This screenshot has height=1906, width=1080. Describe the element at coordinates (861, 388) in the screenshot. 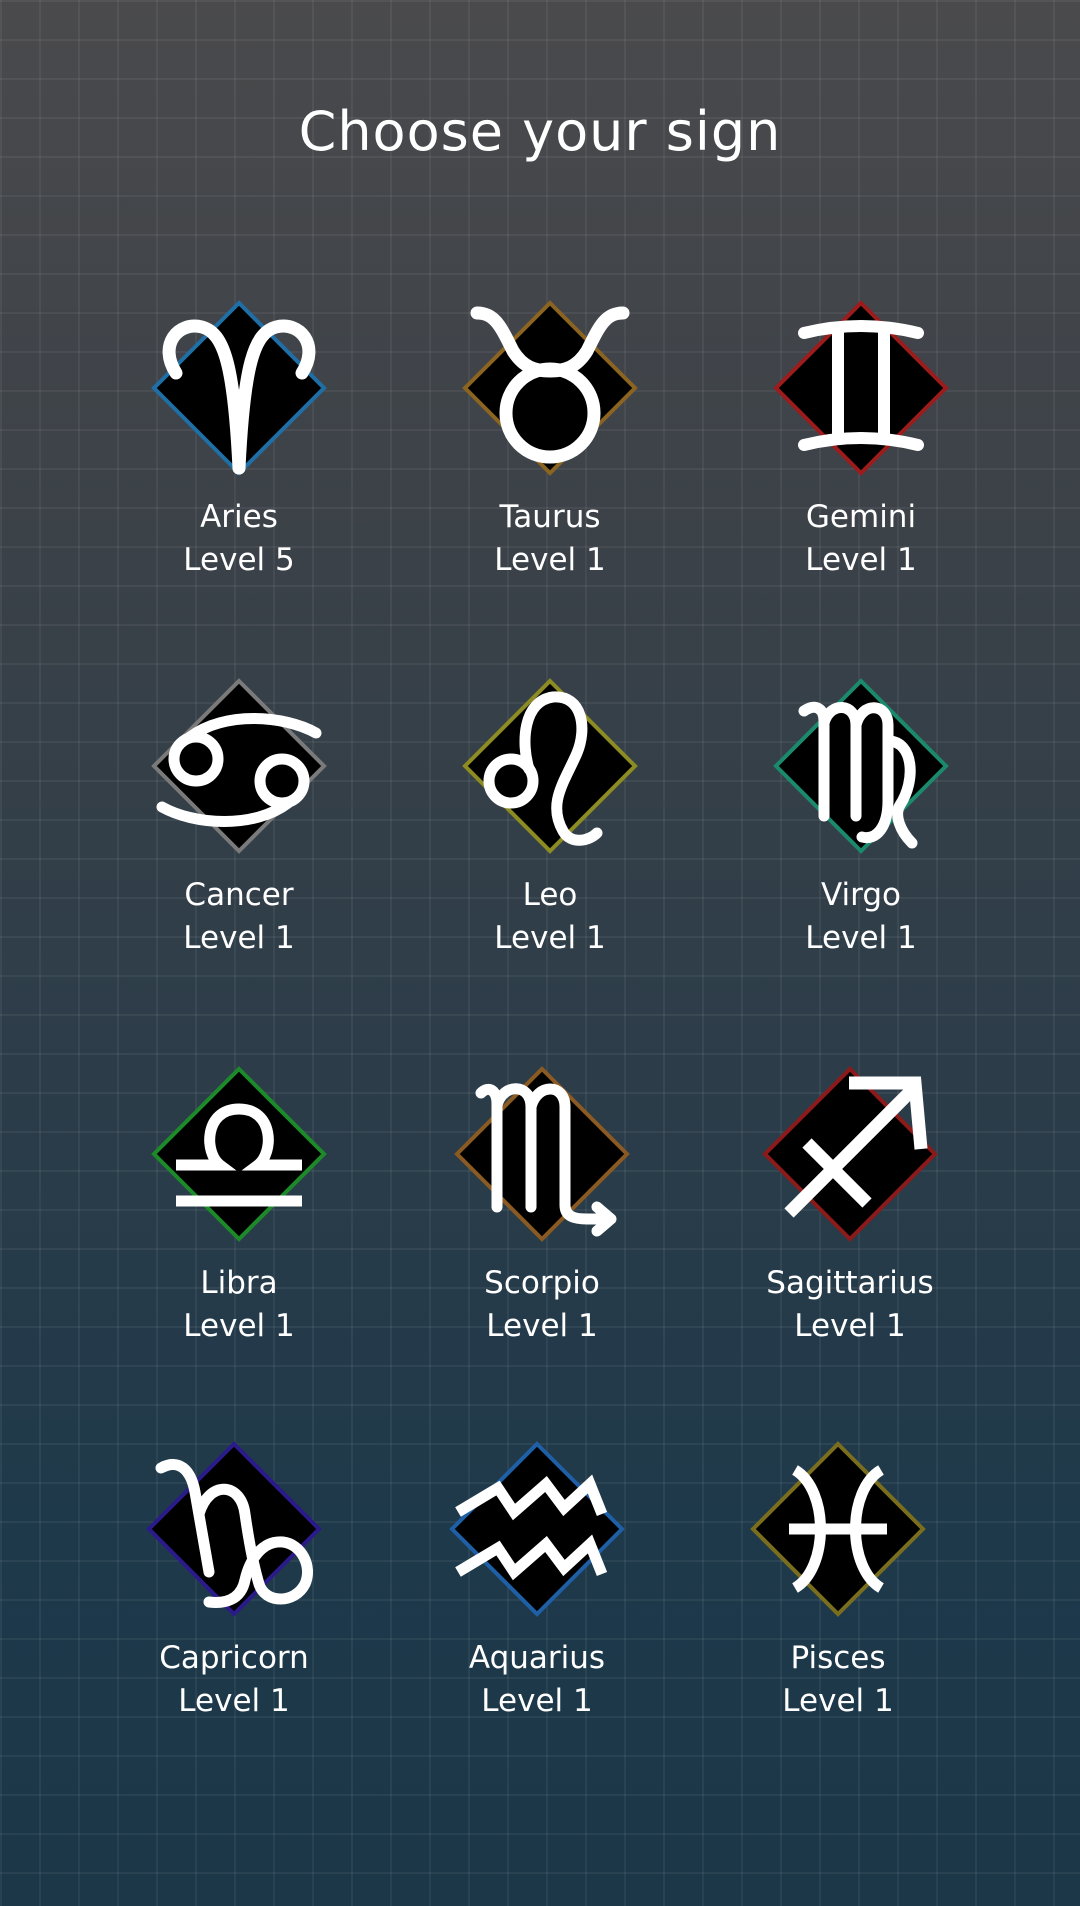

I see `gemini-emblem` at that location.